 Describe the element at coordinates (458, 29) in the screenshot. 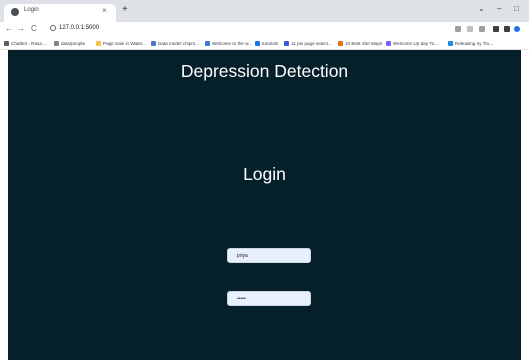

I see `key-icon` at that location.